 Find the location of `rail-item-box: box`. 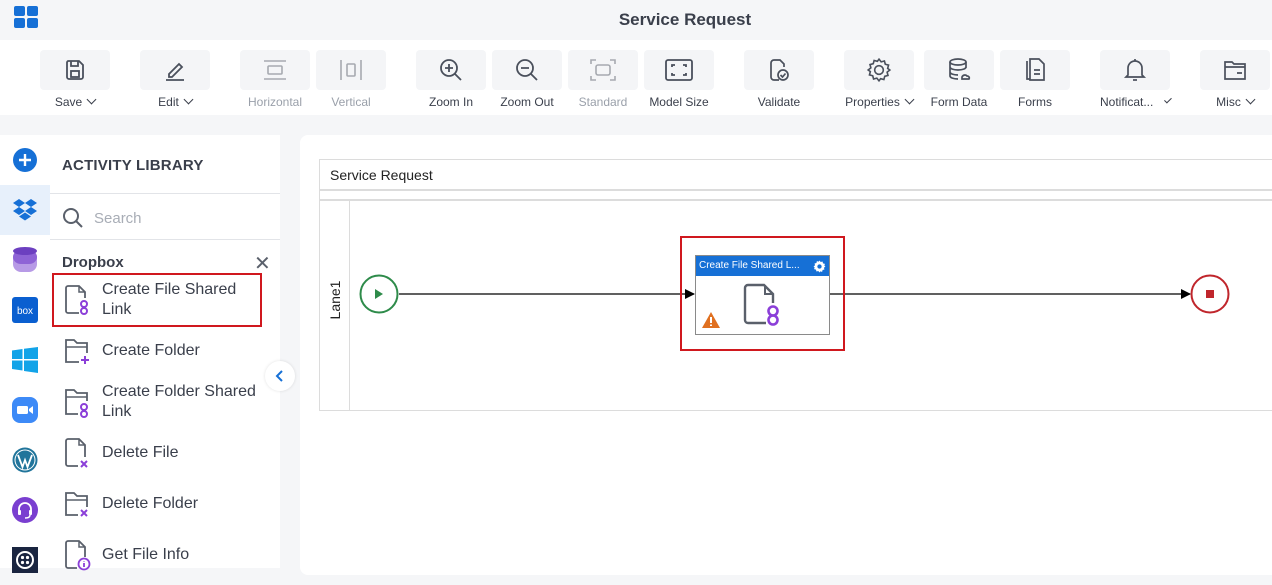

rail-item-box: box is located at coordinates (25, 310).